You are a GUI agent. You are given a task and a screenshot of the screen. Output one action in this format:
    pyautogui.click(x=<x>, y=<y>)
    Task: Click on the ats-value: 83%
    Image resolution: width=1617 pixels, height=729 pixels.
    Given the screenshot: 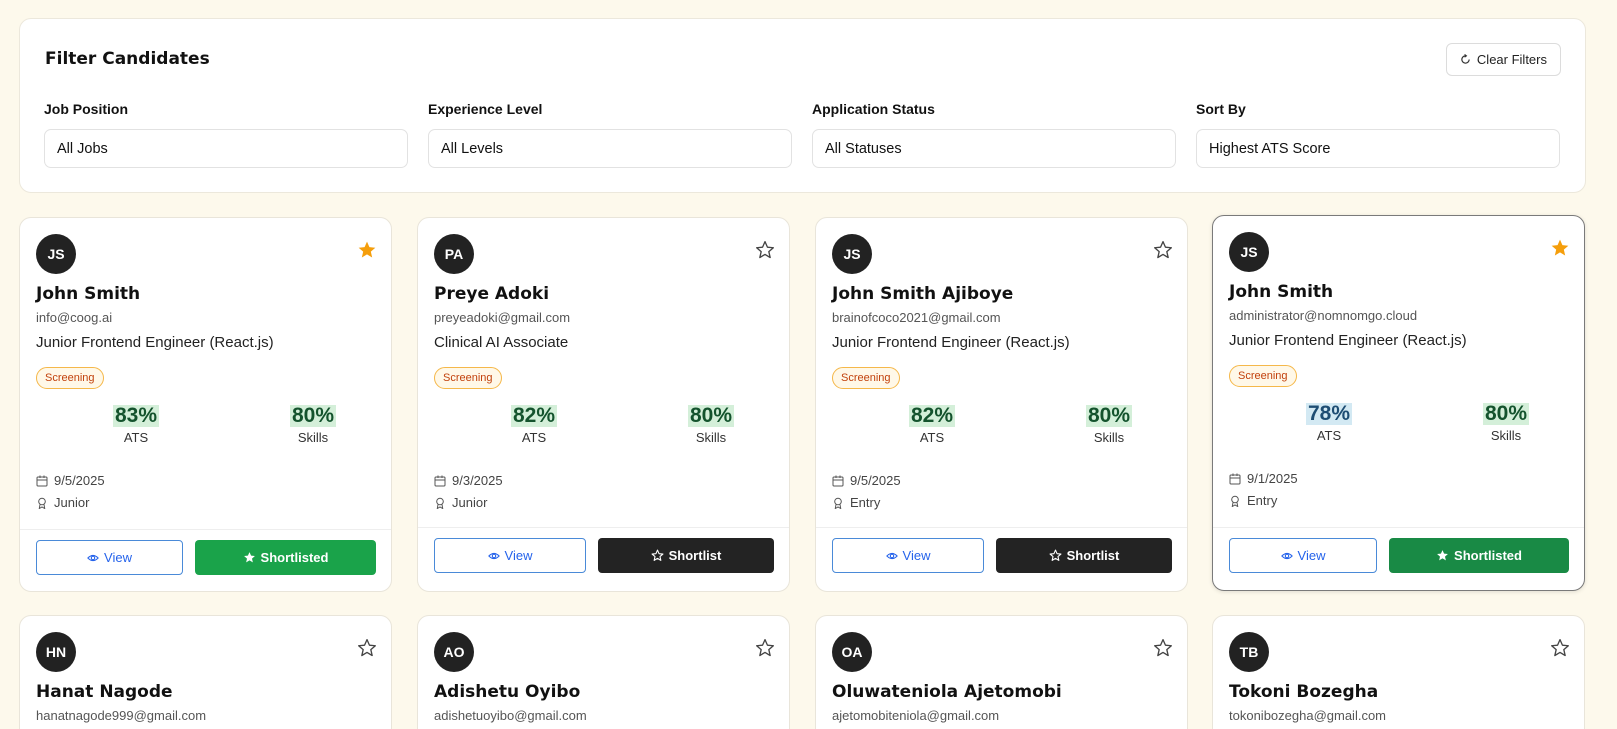 What is the action you would take?
    pyautogui.click(x=136, y=415)
    